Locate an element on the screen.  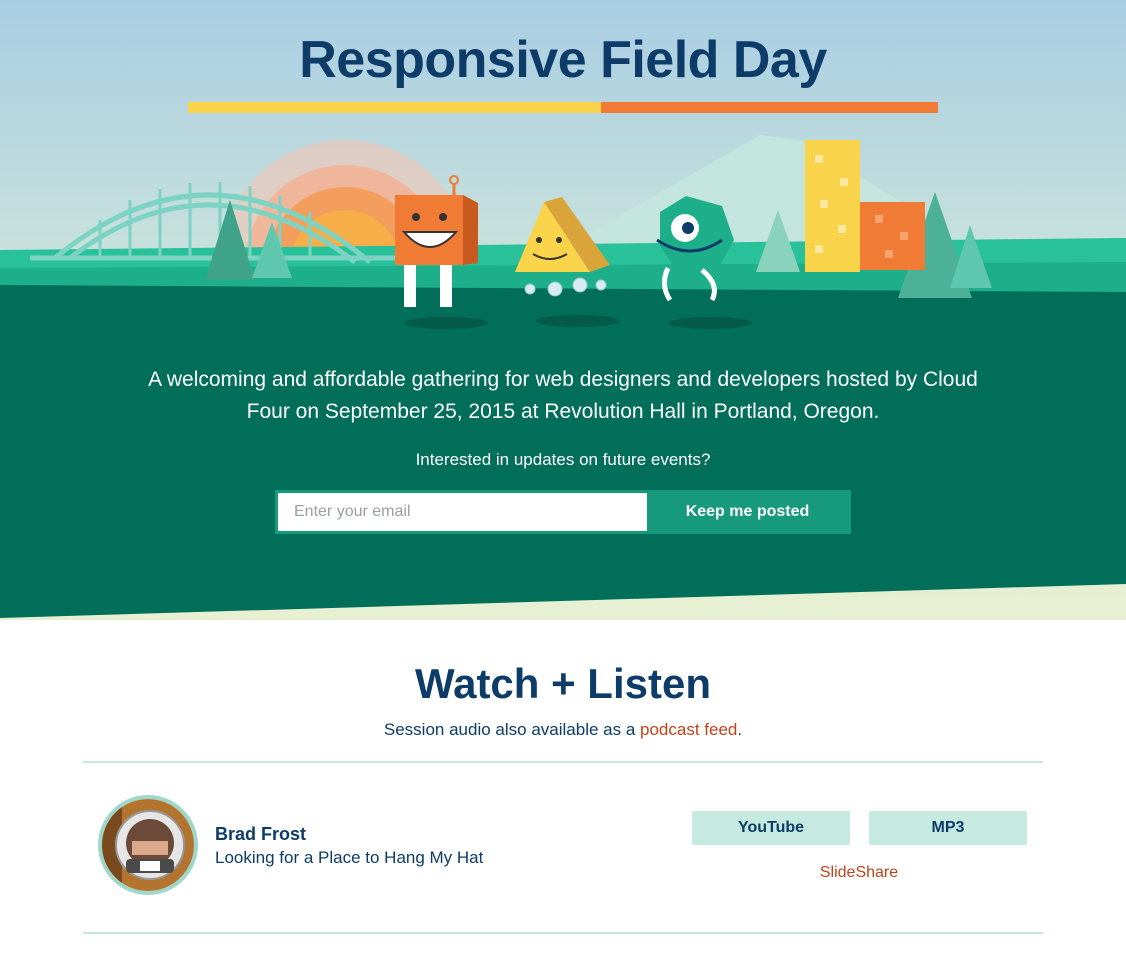
divider-bottom is located at coordinates (563, 933).